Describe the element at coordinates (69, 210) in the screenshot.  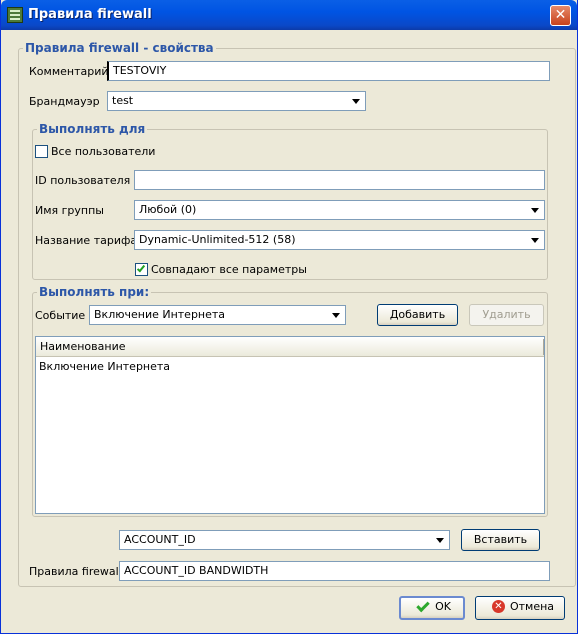
I see `group-label: Имя группы` at that location.